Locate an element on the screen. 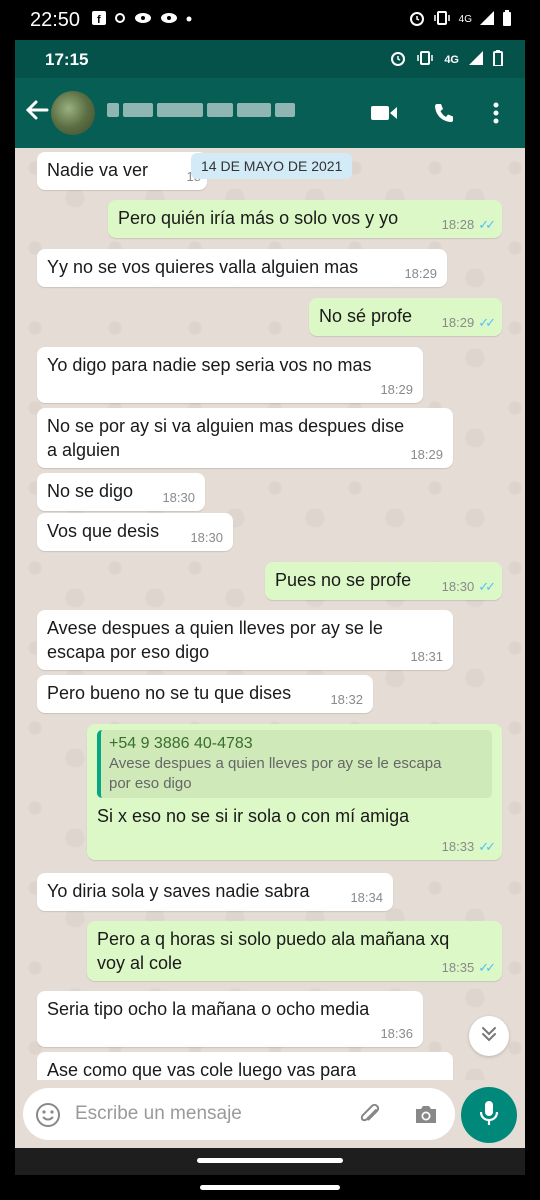 The height and width of the screenshot is (1200, 540). composer-bar: Escribe un mensaje is located at coordinates (270, 1114).